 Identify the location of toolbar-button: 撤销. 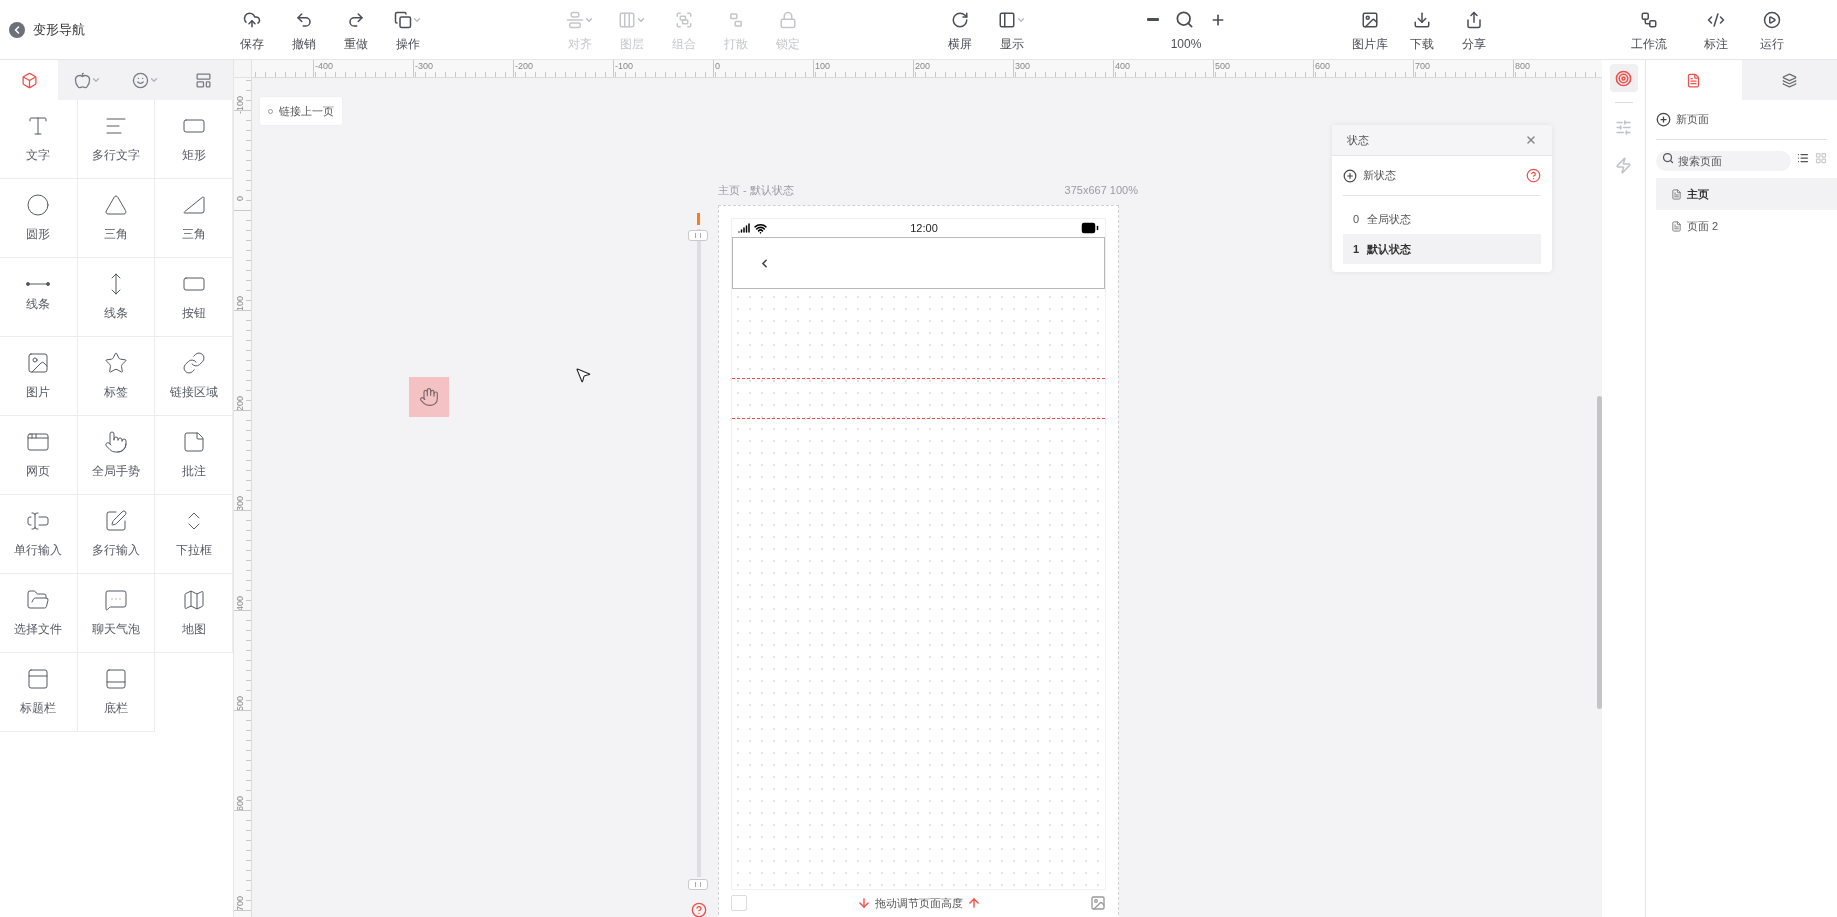
(304, 29).